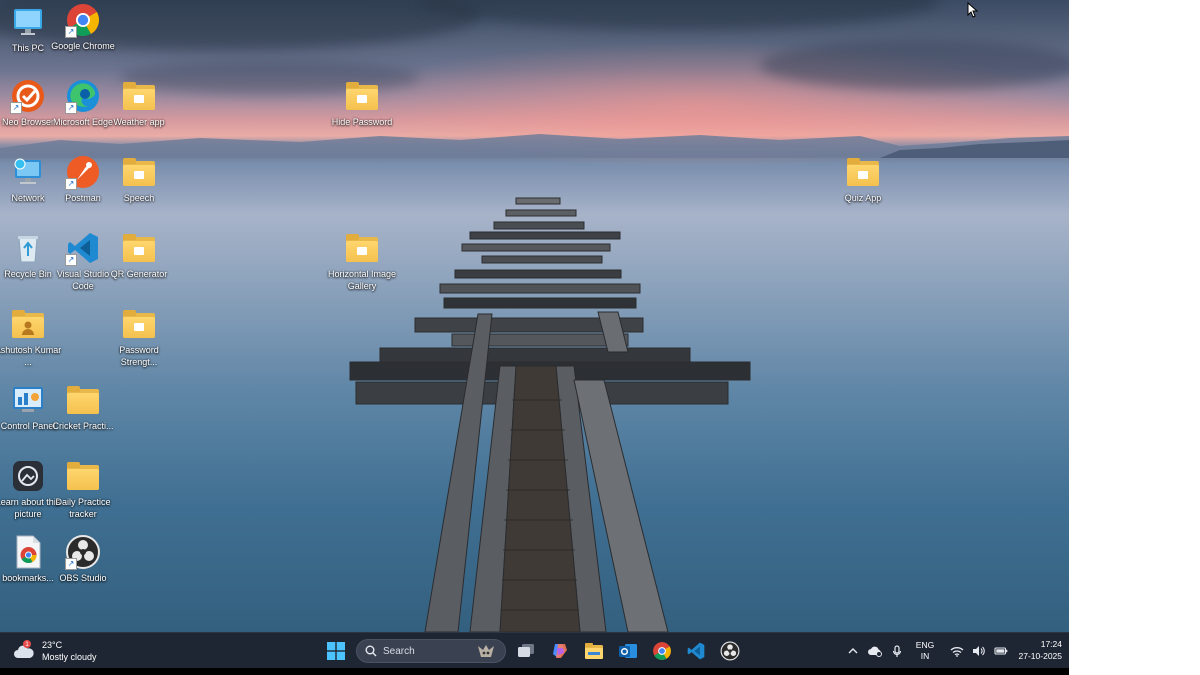 The width and height of the screenshot is (1200, 675). What do you see at coordinates (83, 552) in the screenshot?
I see `obs-icon: ↗` at bounding box center [83, 552].